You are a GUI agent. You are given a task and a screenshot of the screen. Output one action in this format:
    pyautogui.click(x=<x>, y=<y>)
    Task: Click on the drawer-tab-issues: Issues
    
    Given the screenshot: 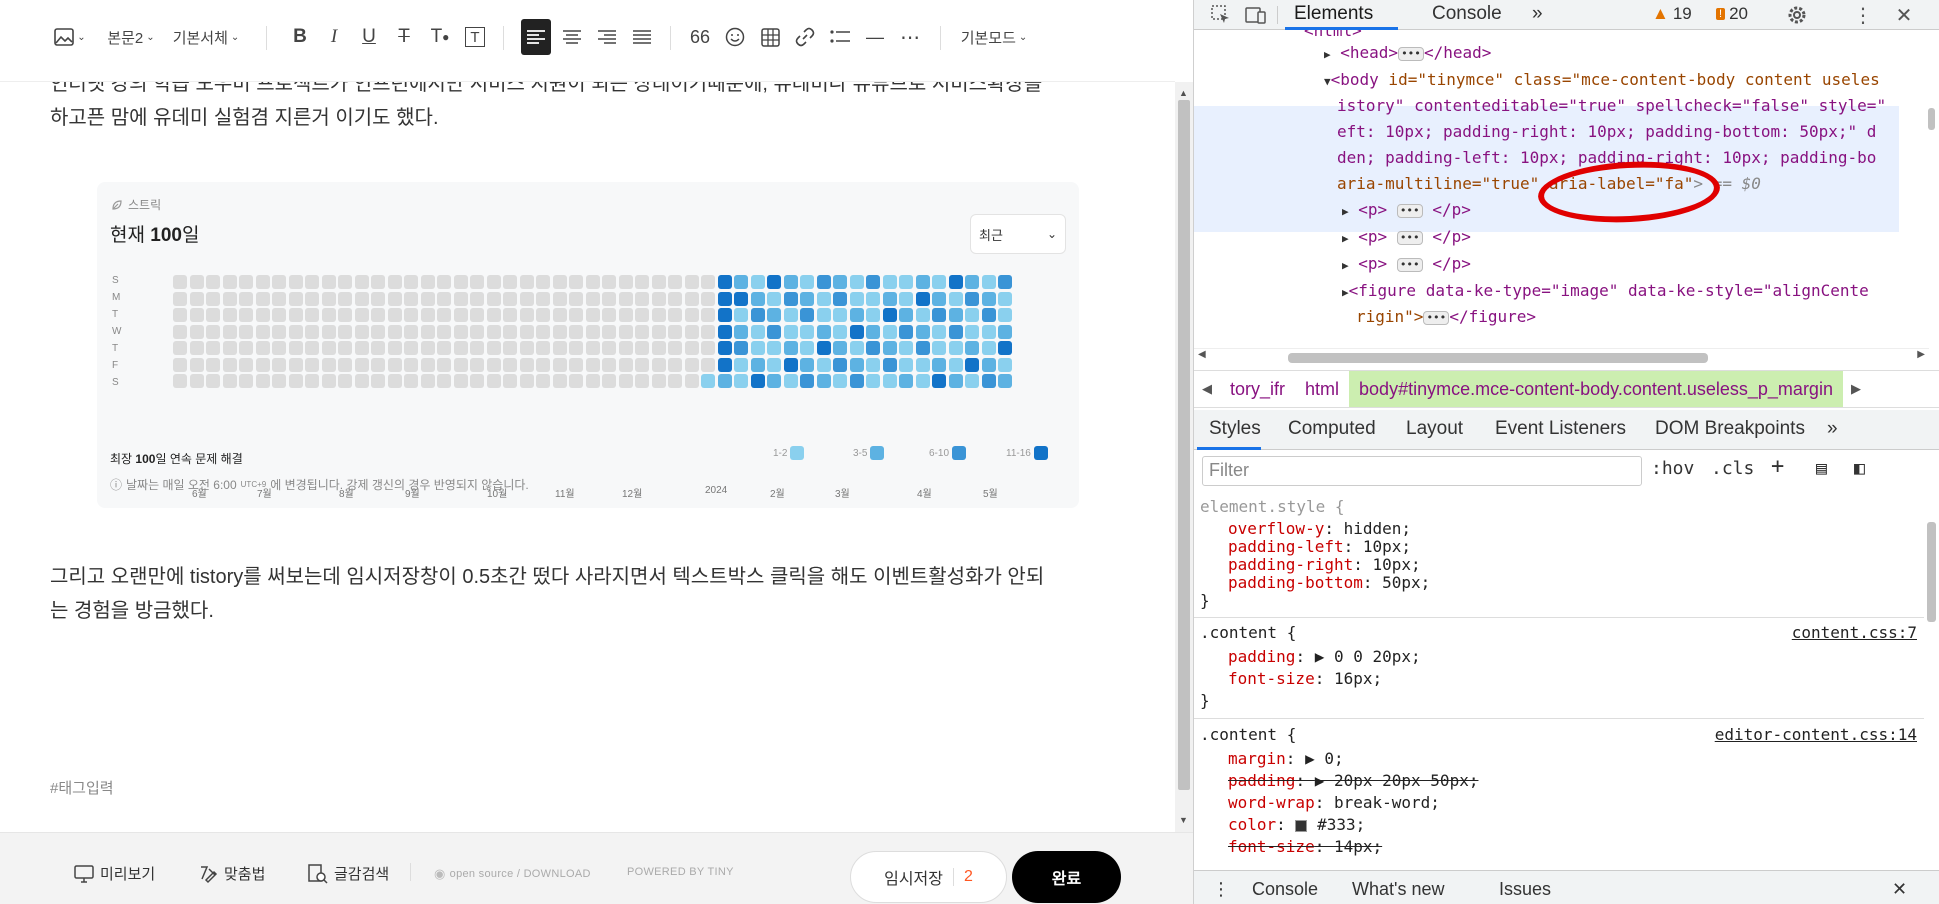 What is the action you would take?
    pyautogui.click(x=1525, y=889)
    